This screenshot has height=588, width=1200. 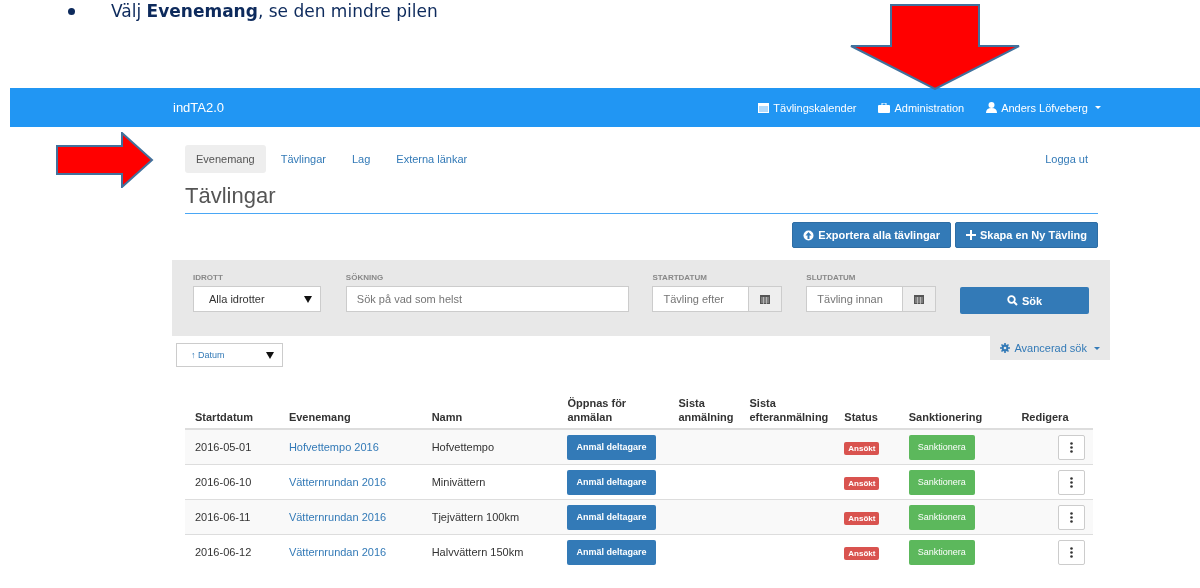 I want to click on search-icon, so click(x=1012, y=300).